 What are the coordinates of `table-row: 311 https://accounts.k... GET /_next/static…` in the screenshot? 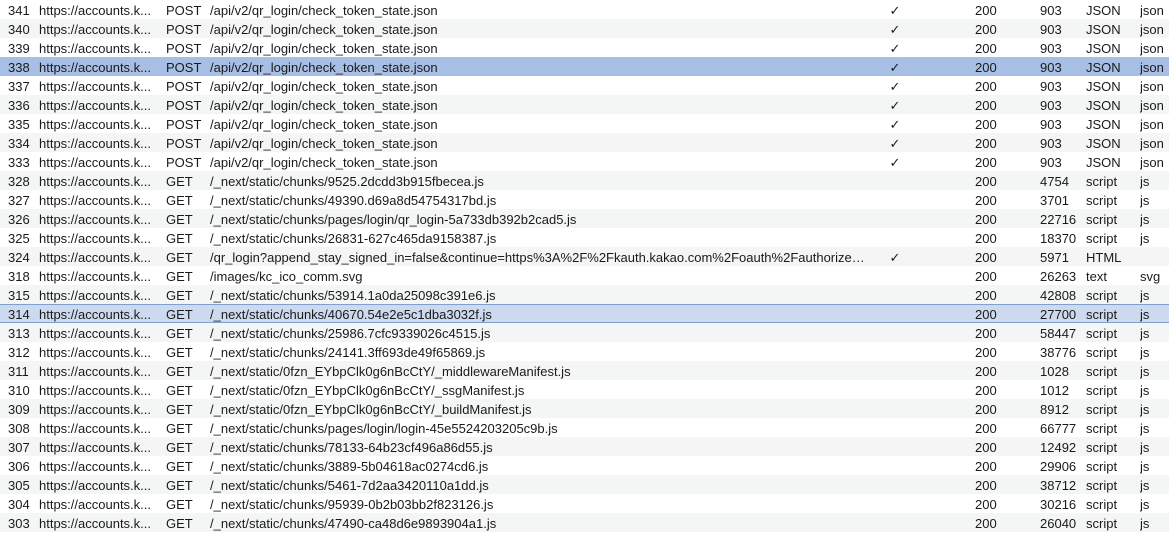 It's located at (584, 370).